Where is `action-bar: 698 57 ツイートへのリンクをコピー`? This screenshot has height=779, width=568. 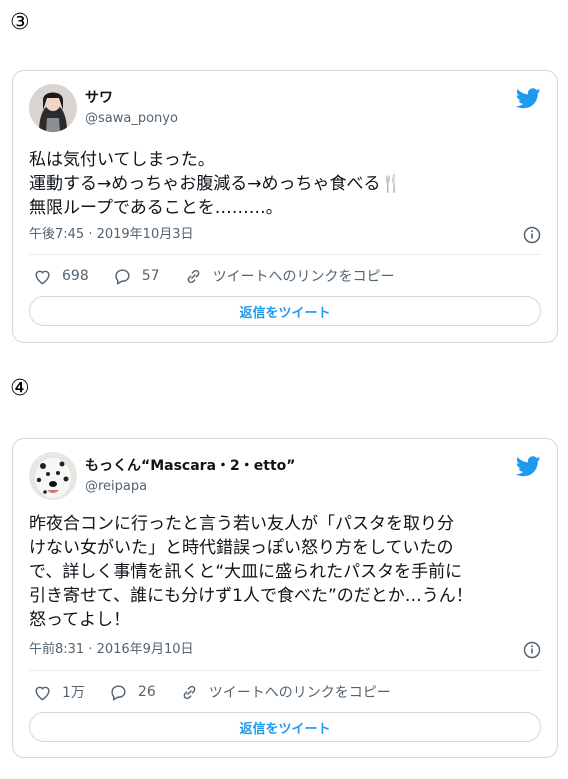 action-bar: 698 57 ツイートへのリンクをコピー is located at coordinates (287, 276).